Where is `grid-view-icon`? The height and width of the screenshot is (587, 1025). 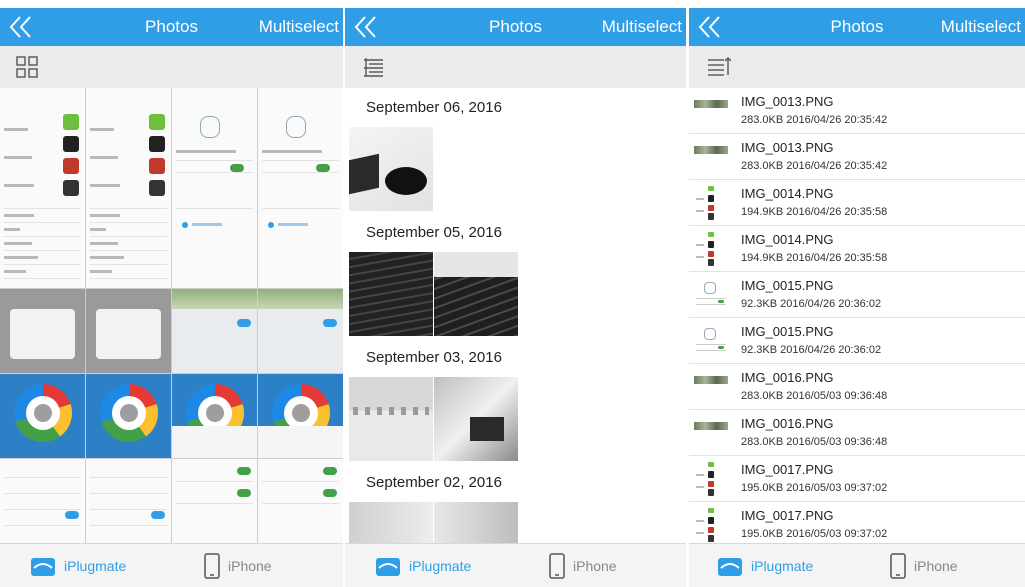 grid-view-icon is located at coordinates (27, 67).